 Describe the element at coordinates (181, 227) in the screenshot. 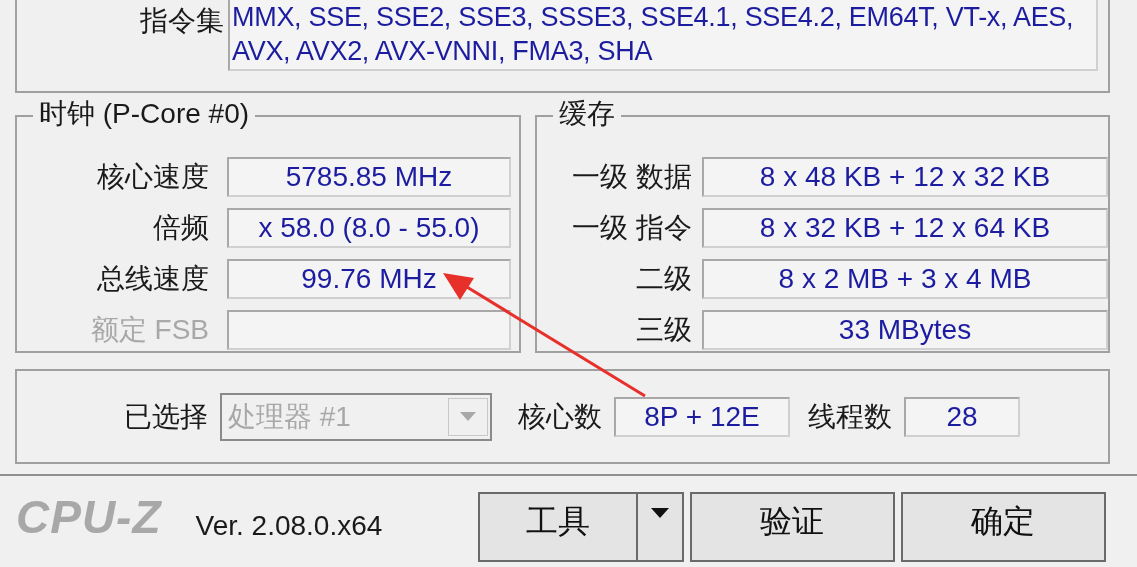

I see `field-label: 倍频` at that location.